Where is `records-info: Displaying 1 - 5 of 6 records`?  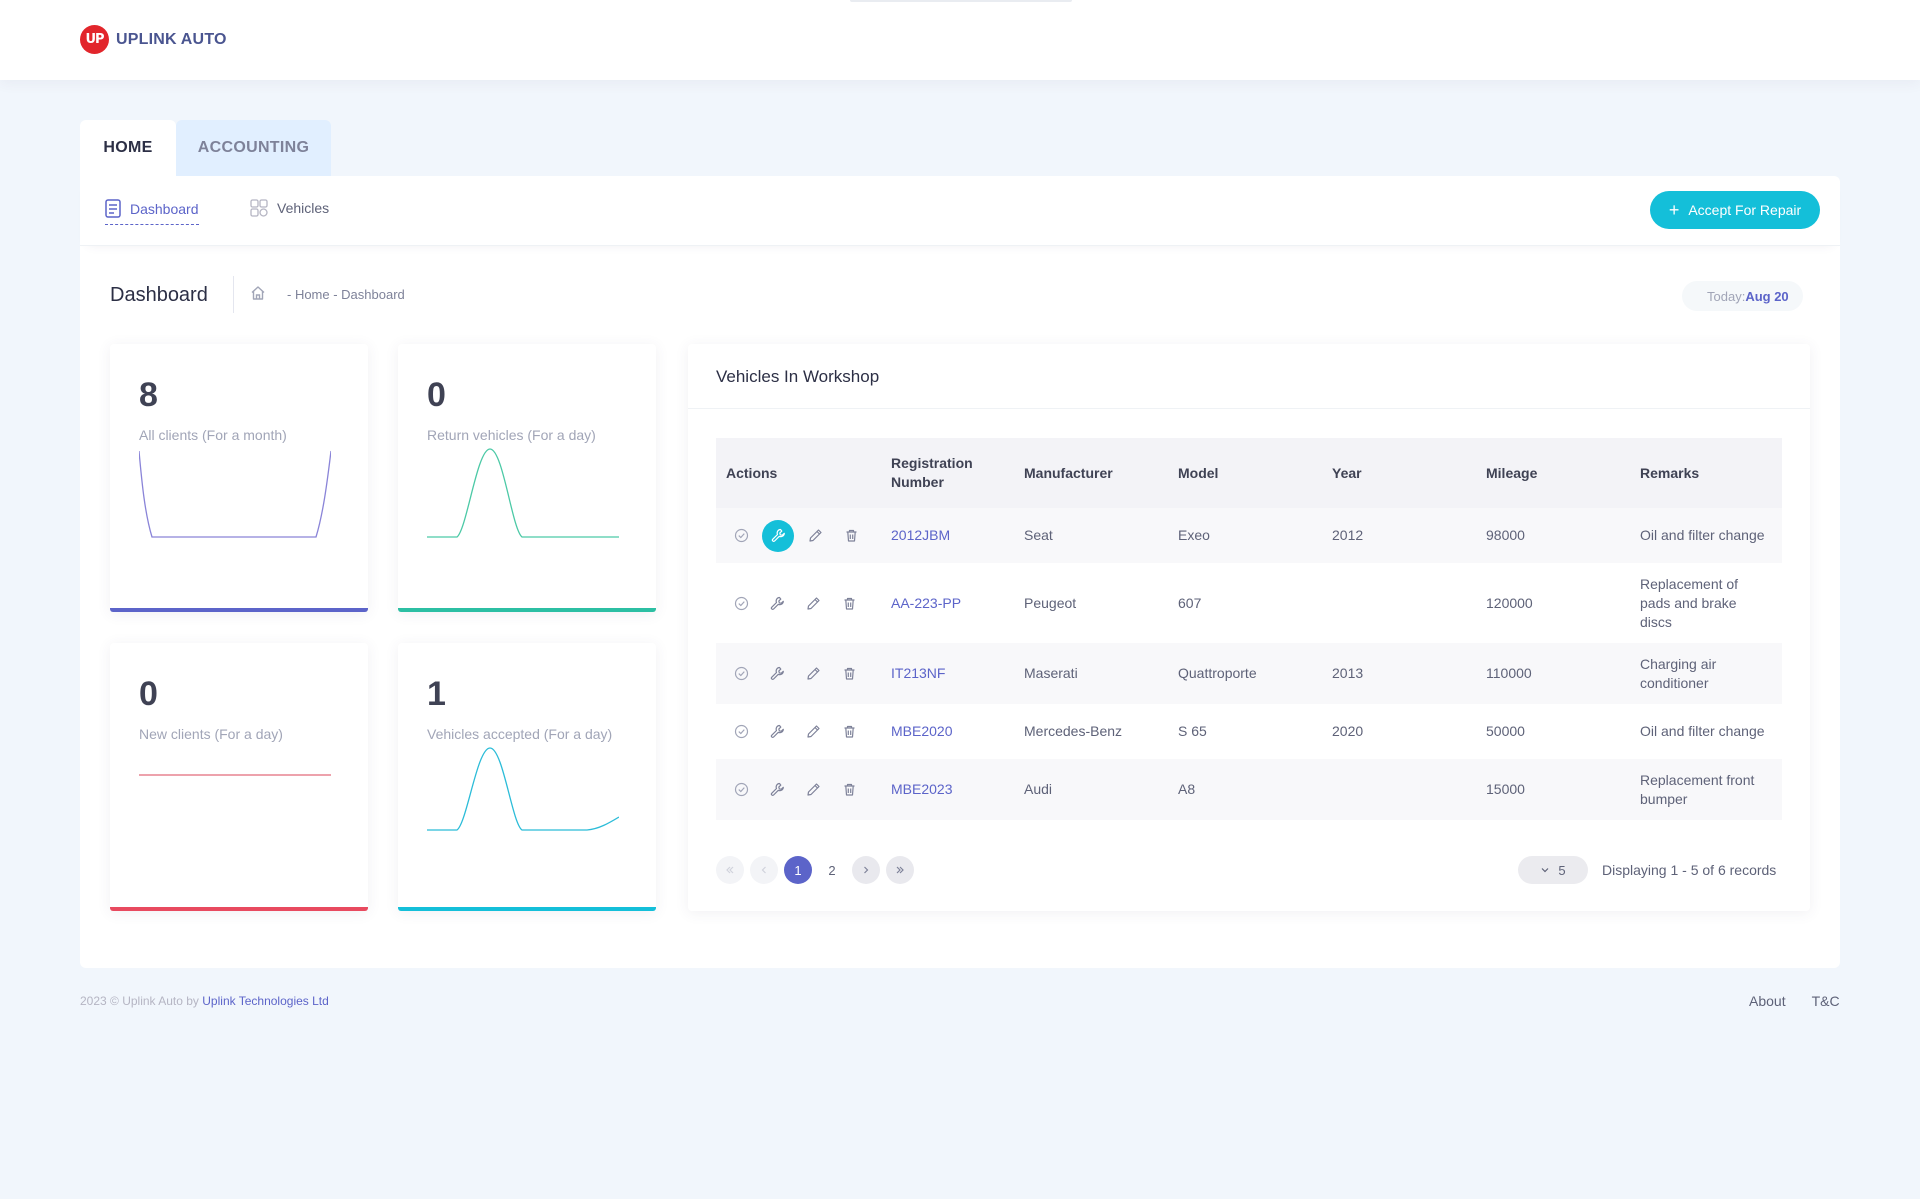 records-info: Displaying 1 - 5 of 6 records is located at coordinates (1689, 870).